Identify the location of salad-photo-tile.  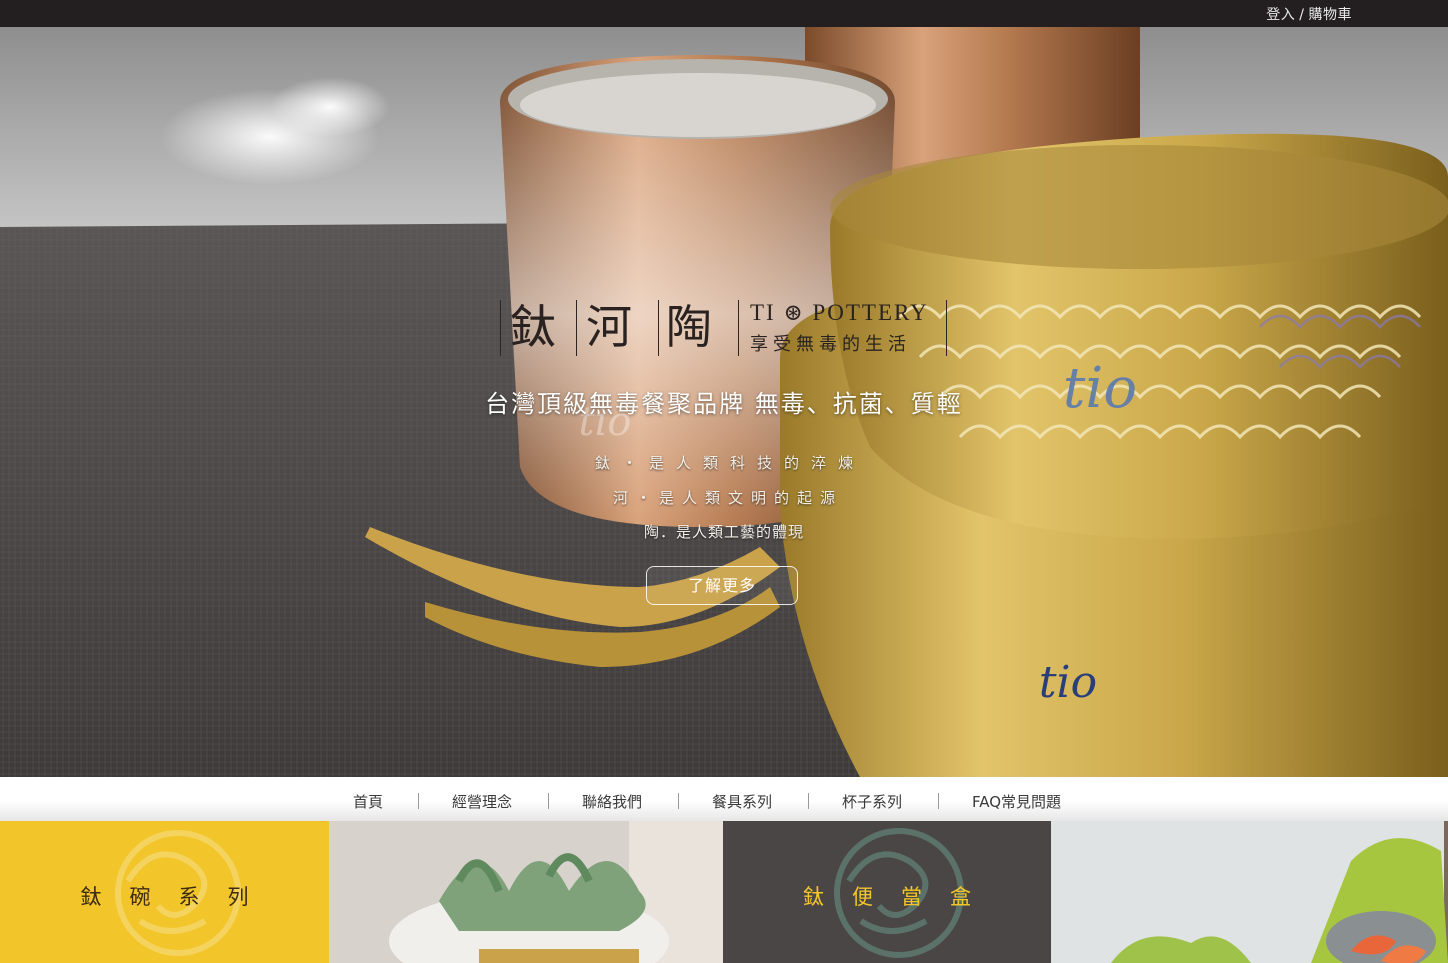
(1249, 892).